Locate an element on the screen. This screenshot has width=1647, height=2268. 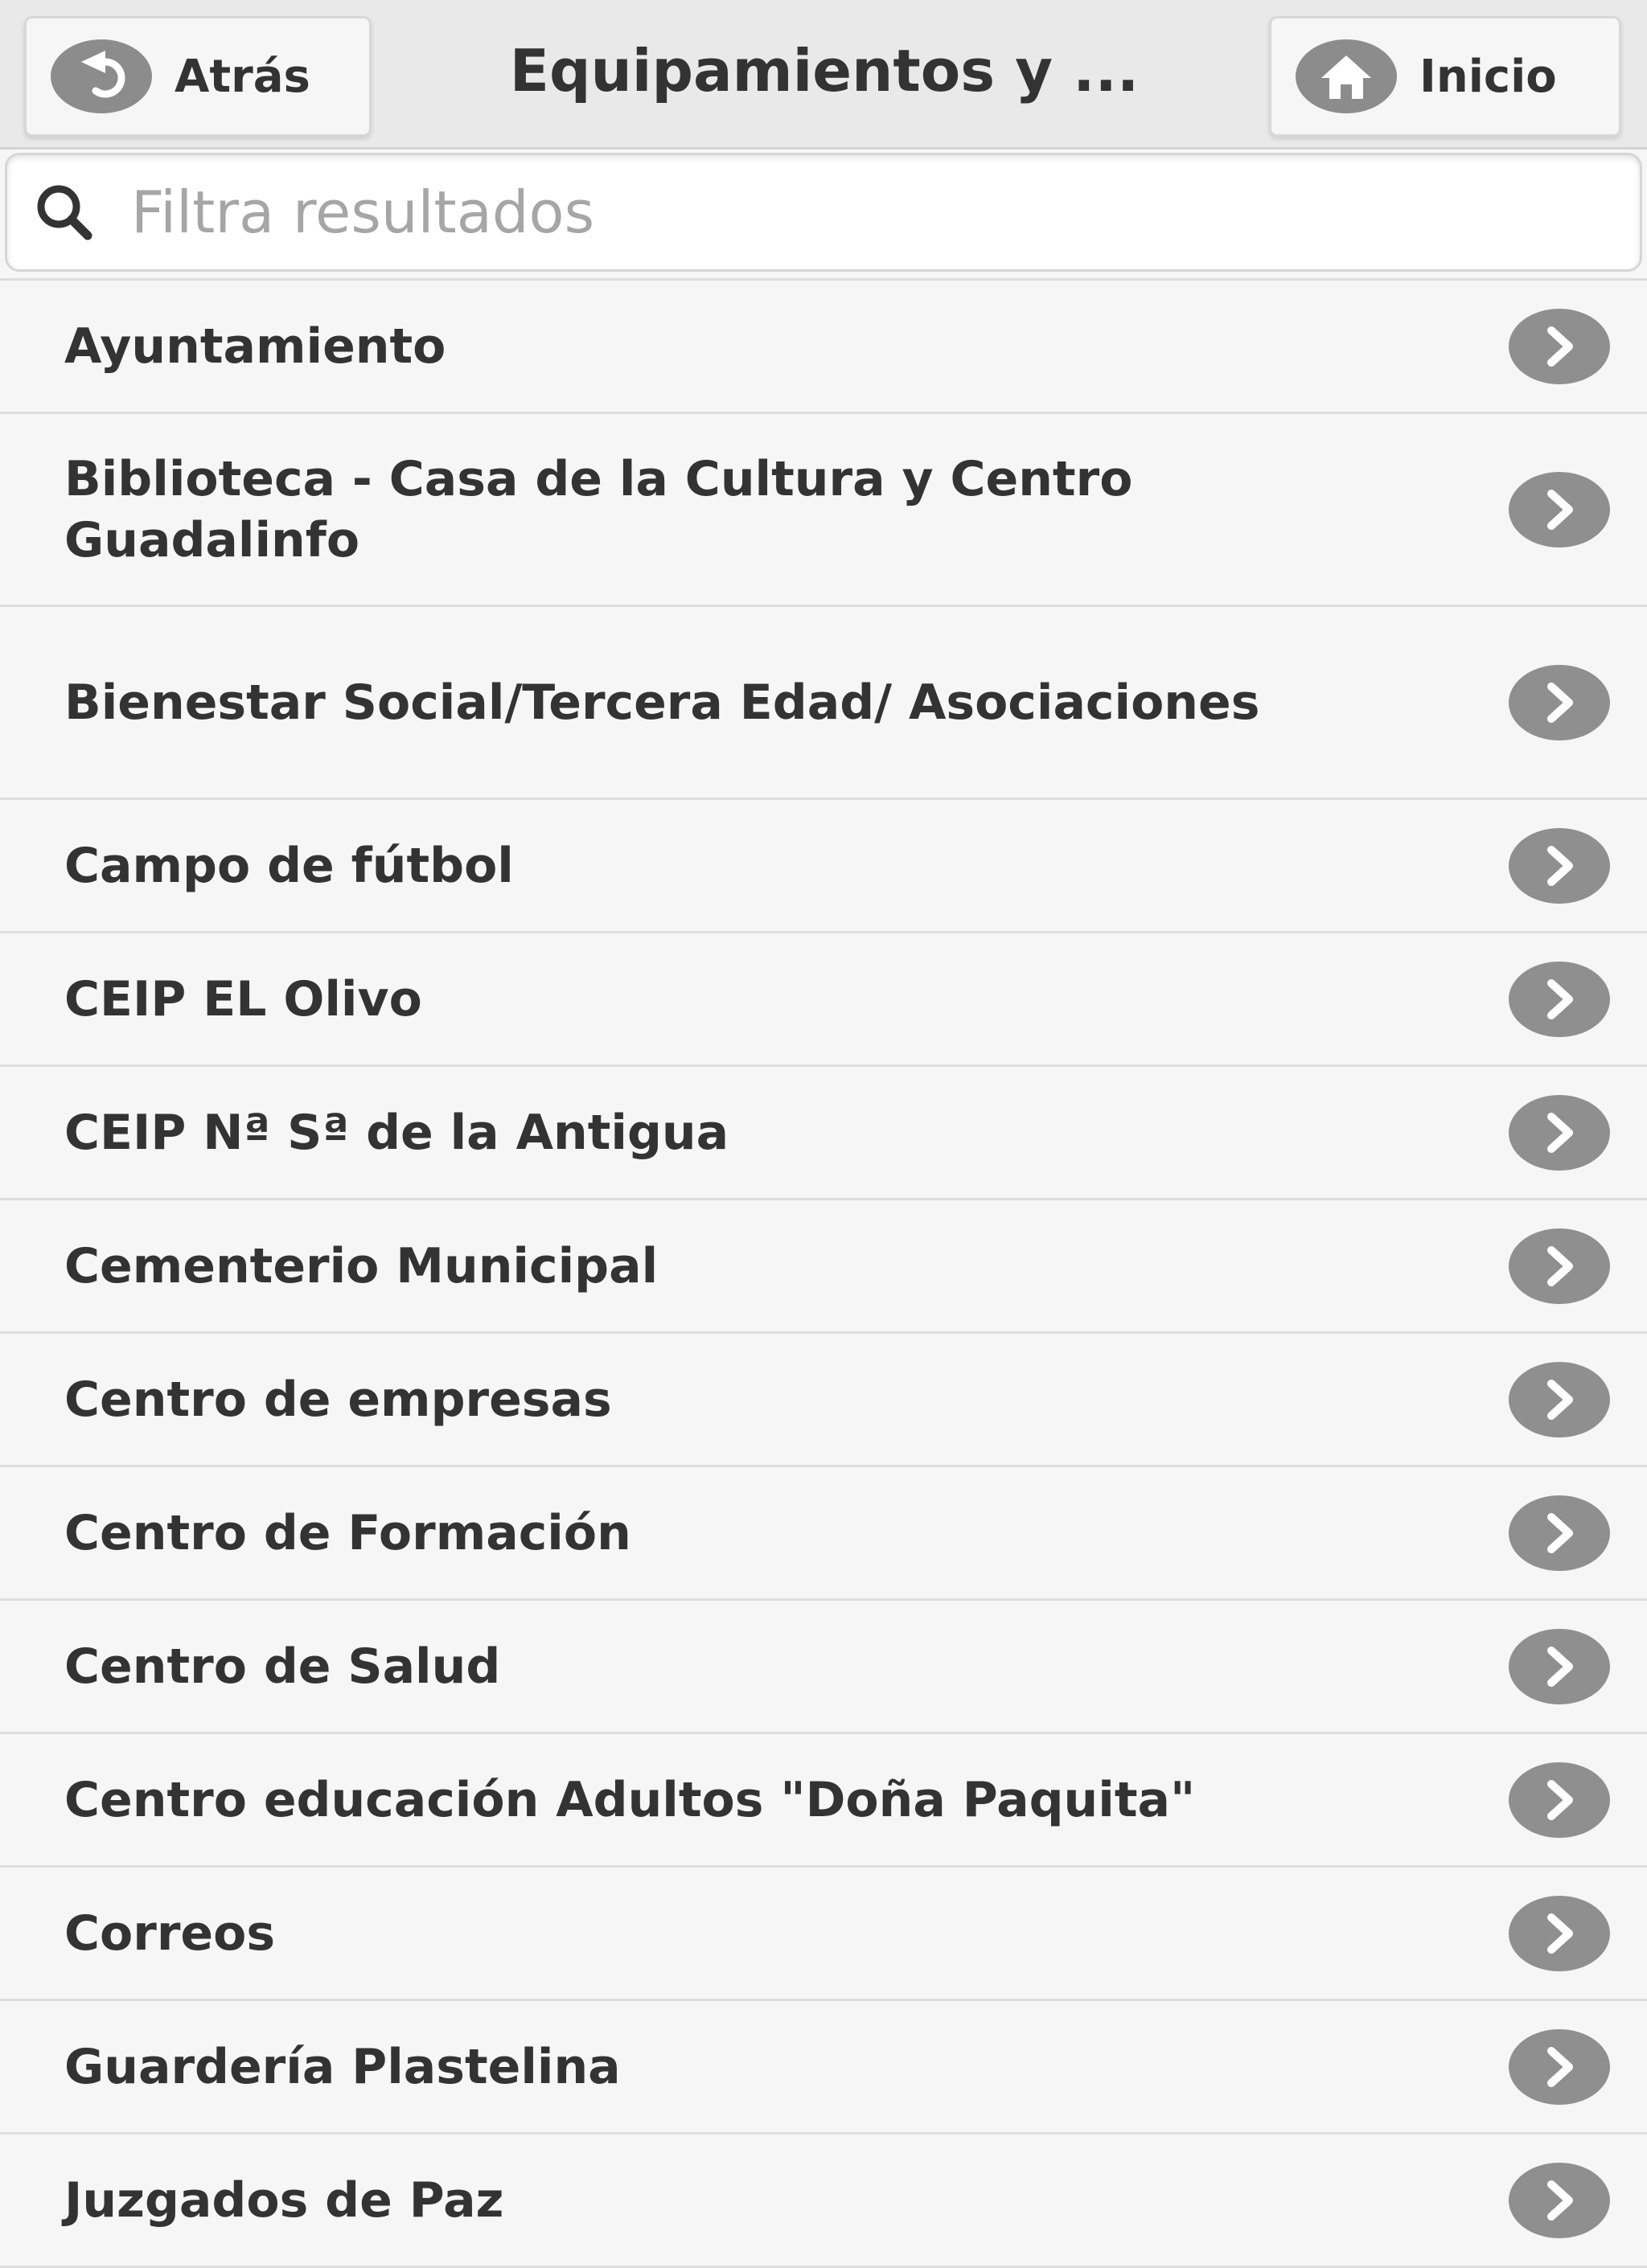
search-input is located at coordinates (855, 212).